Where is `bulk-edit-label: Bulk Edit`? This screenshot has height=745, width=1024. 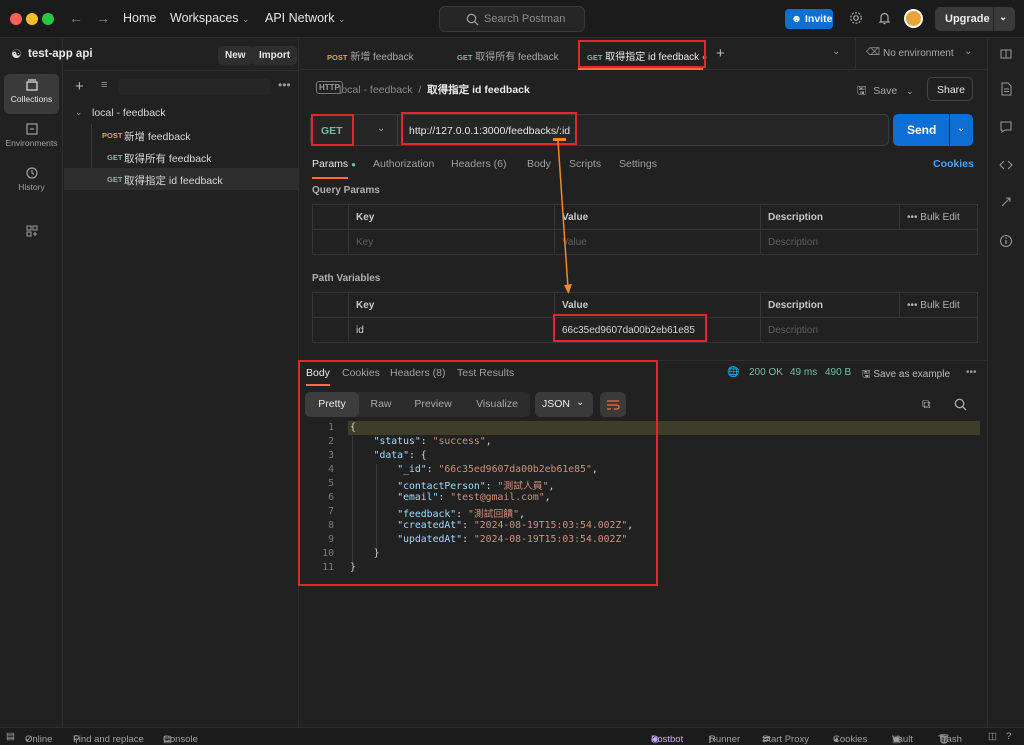 bulk-edit-label: Bulk Edit is located at coordinates (940, 217).